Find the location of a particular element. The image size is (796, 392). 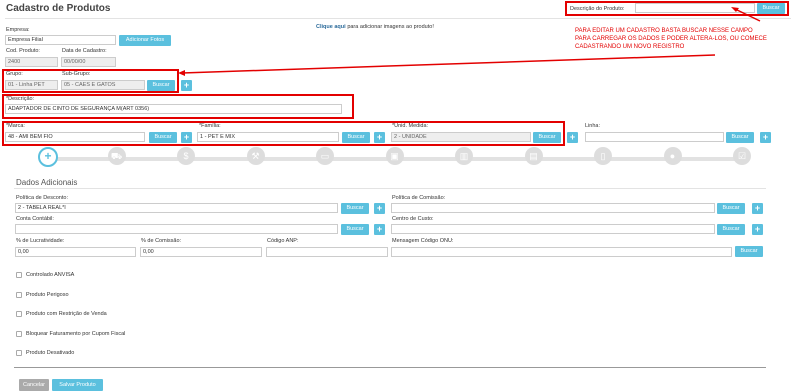

sub-grupo-label: Sub-Grupo: is located at coordinates (76, 74).